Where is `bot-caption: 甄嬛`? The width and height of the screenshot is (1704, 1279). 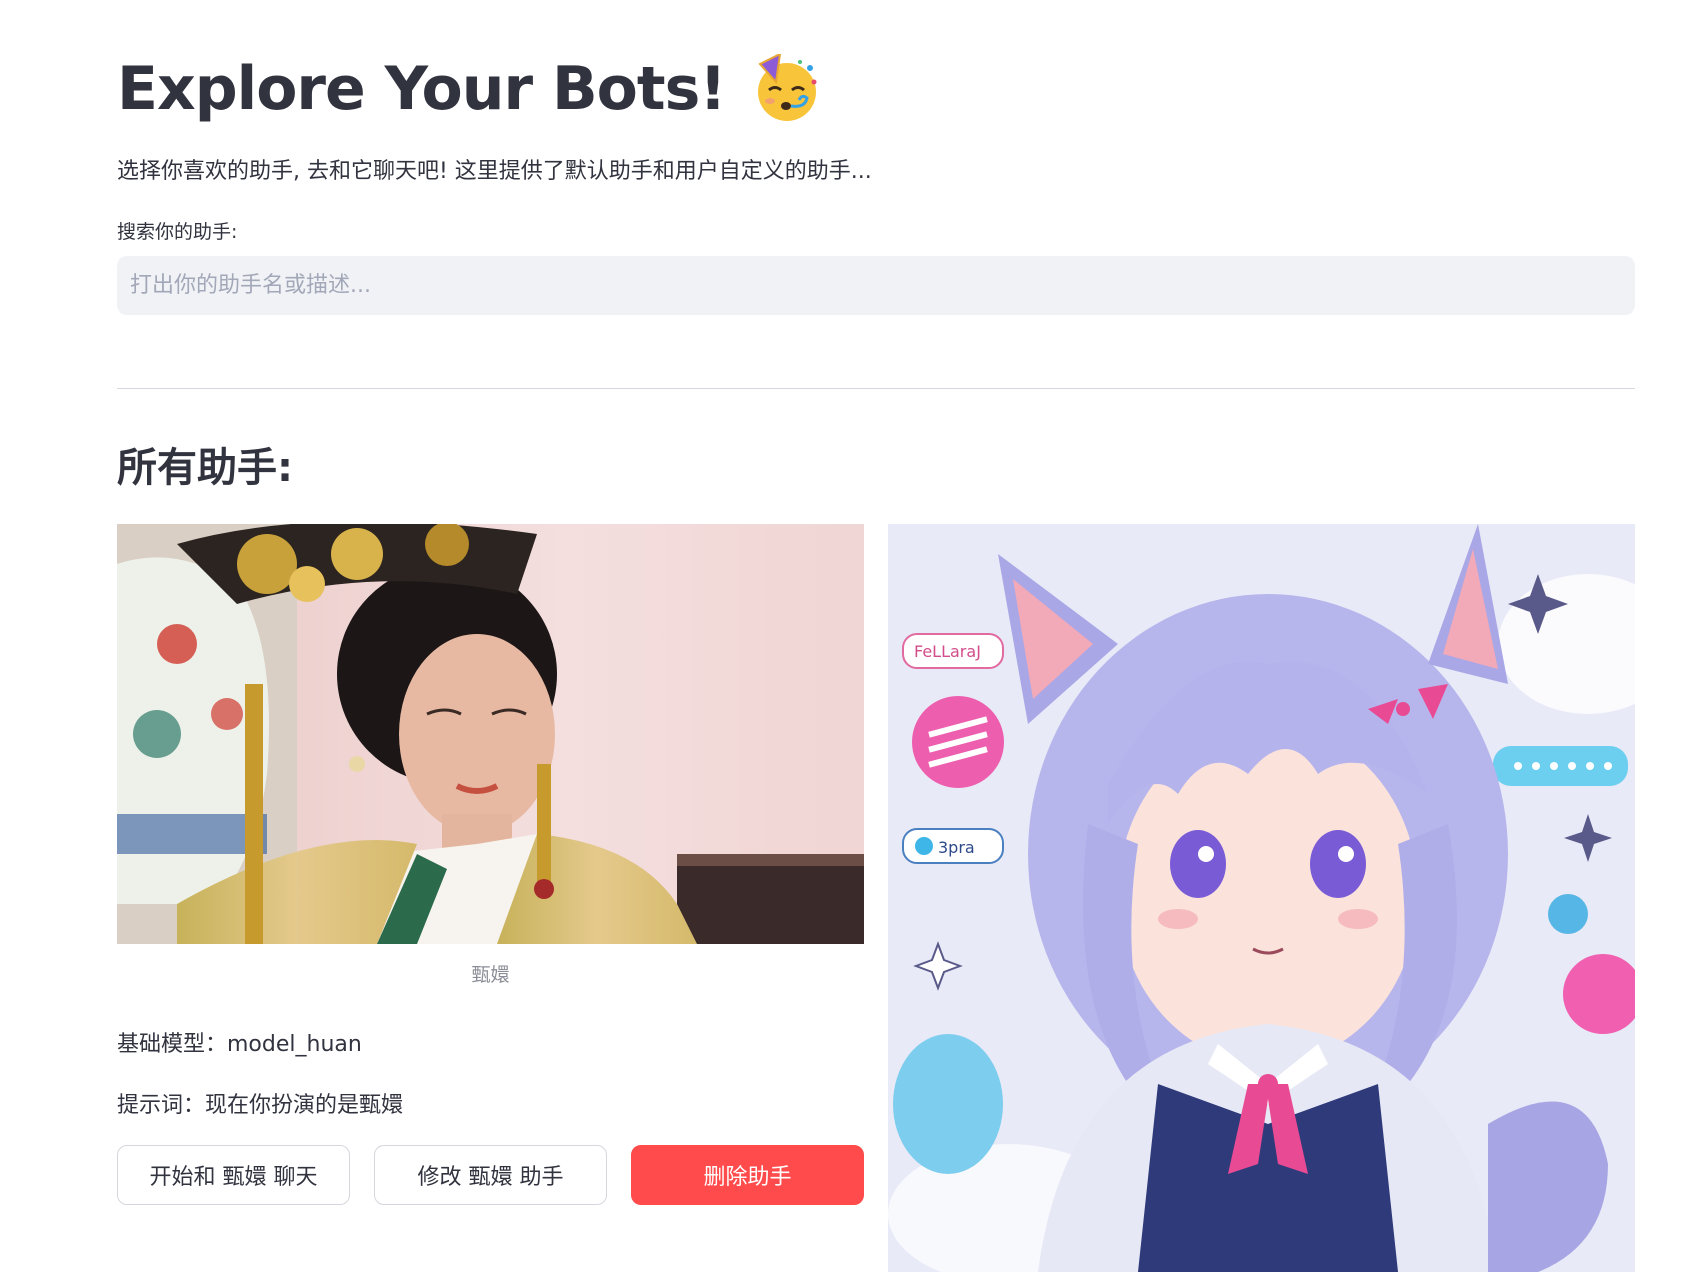
bot-caption: 甄嬛 is located at coordinates (490, 975).